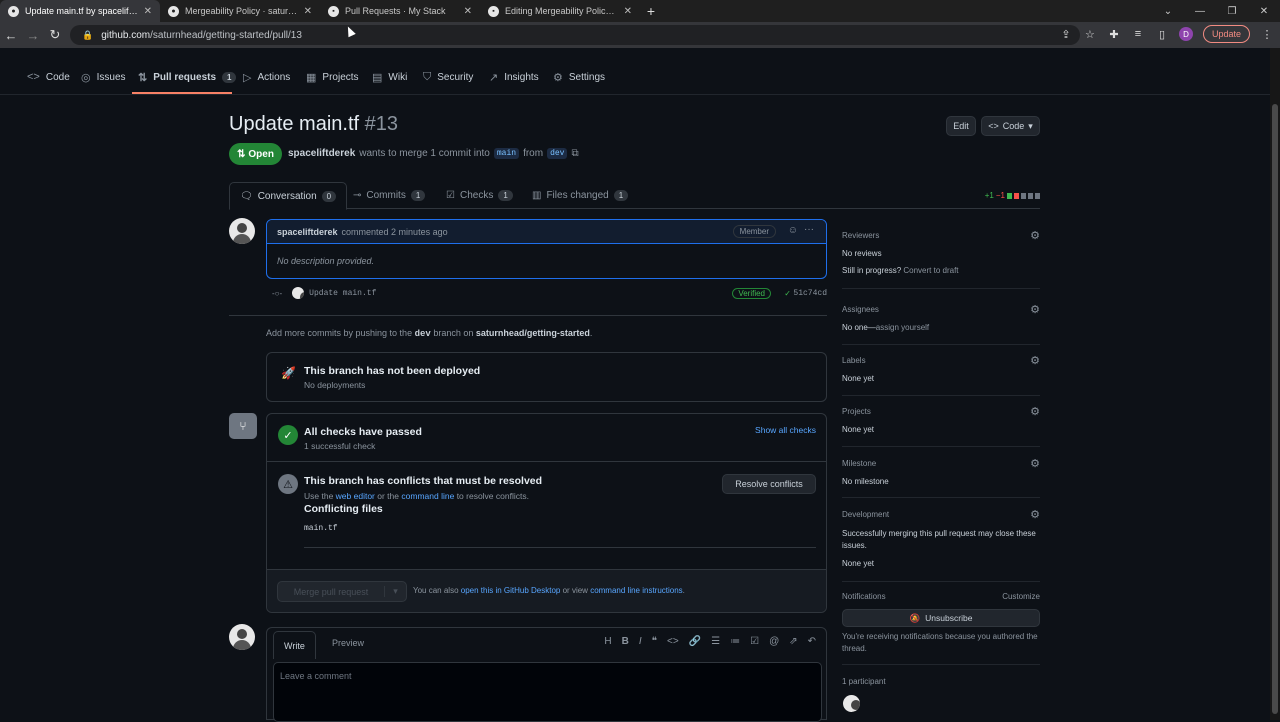 This screenshot has height=722, width=1280. Describe the element at coordinates (332, 77) in the screenshot. I see `repo-nav-projects: ▦ Projects` at that location.